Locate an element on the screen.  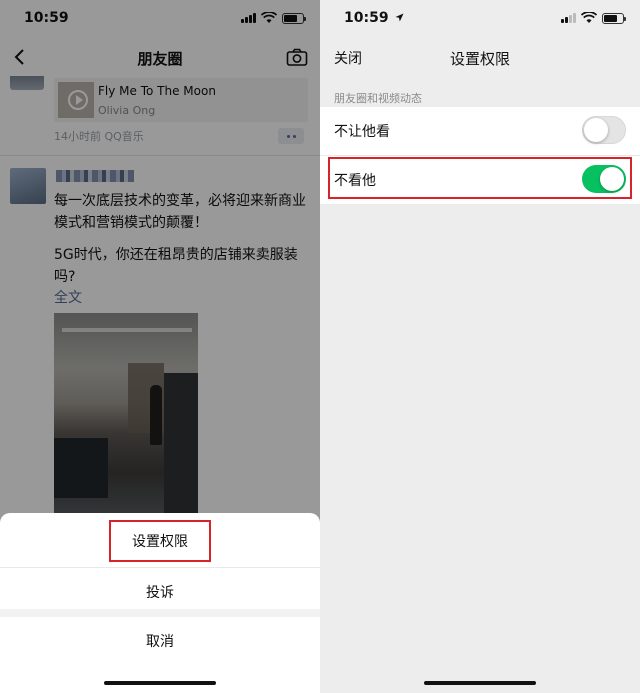
settings-nav-bar: 关闭 设置权限 is located at coordinates (480, 57).